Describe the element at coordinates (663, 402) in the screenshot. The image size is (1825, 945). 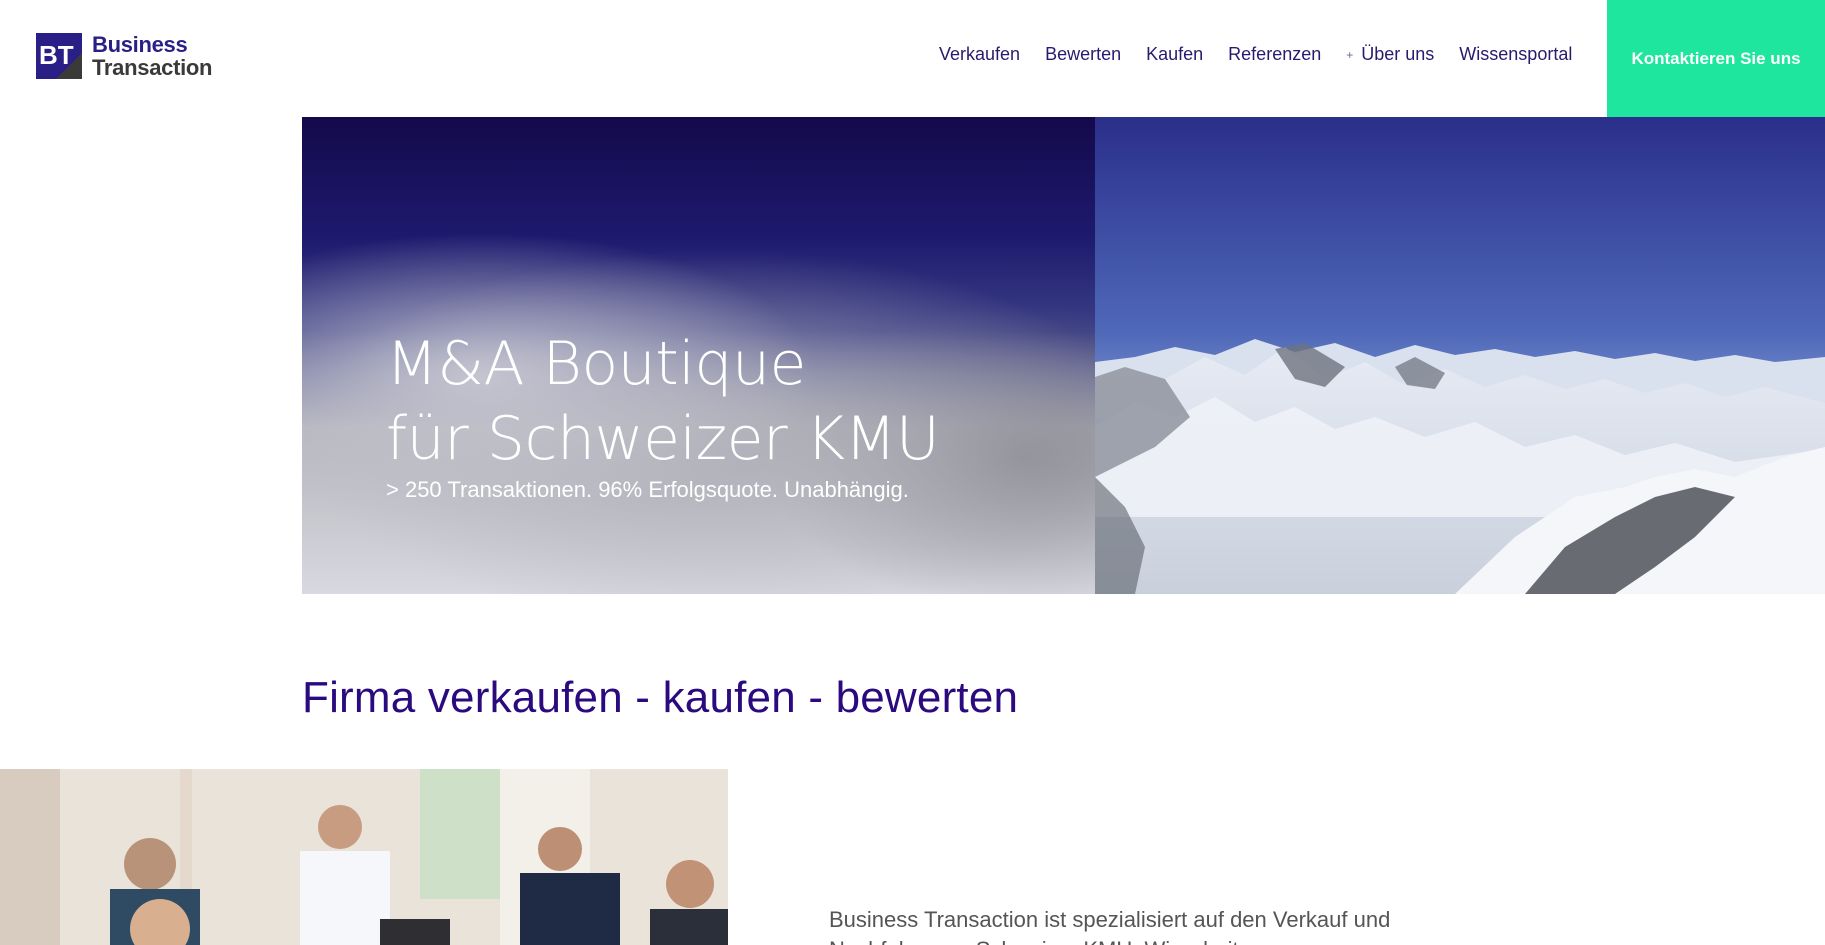
I see `hero-title: M&A Boutique für Schweizer KMU` at that location.